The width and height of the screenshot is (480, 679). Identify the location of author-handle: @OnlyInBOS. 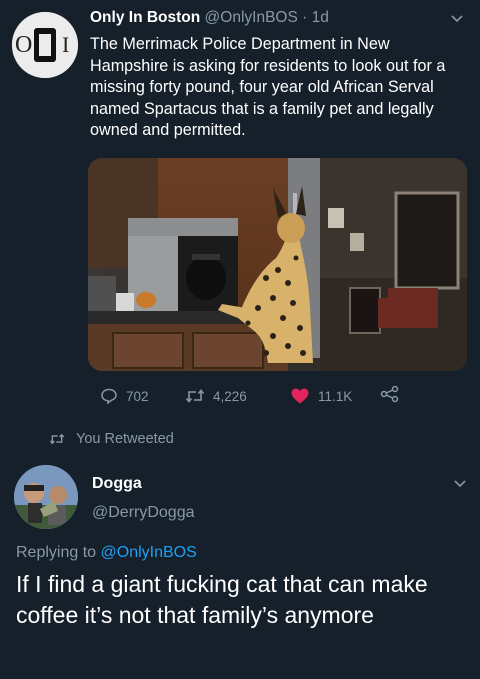
(251, 17).